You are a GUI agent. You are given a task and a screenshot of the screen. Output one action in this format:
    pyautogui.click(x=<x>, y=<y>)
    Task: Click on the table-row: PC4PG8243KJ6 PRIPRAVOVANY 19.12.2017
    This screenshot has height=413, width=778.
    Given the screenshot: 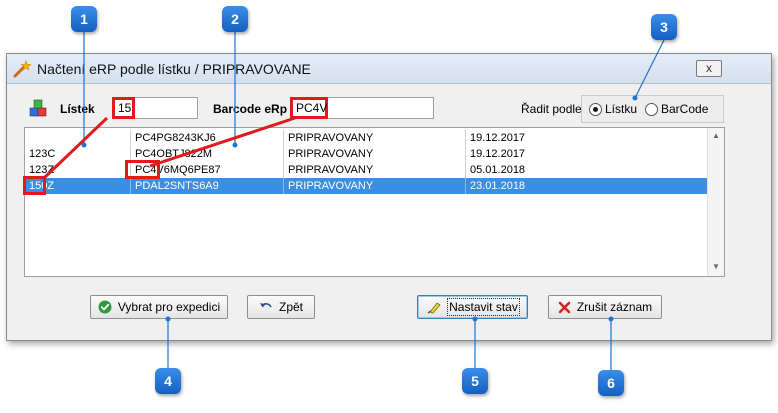 What is the action you would take?
    pyautogui.click(x=366, y=138)
    